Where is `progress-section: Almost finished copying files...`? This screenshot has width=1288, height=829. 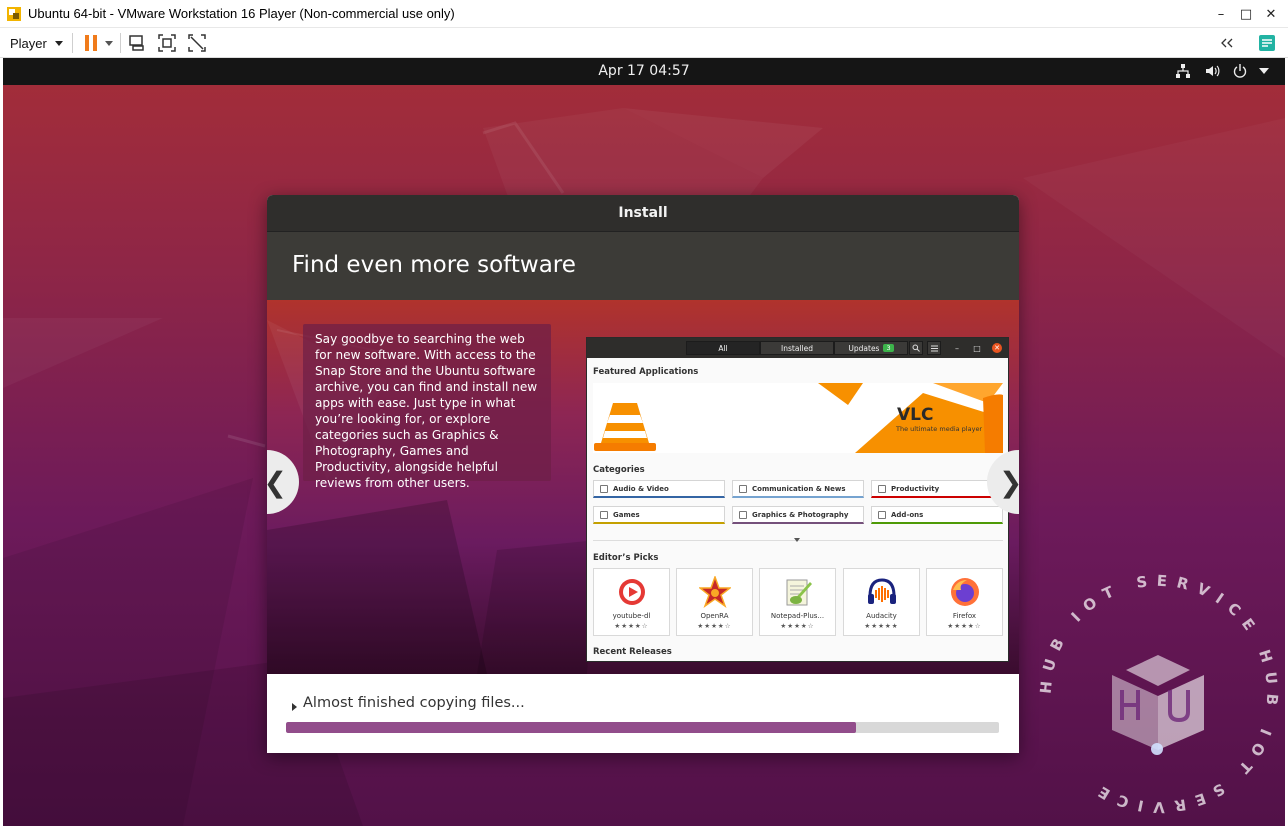
progress-section: Almost finished copying files... is located at coordinates (643, 713).